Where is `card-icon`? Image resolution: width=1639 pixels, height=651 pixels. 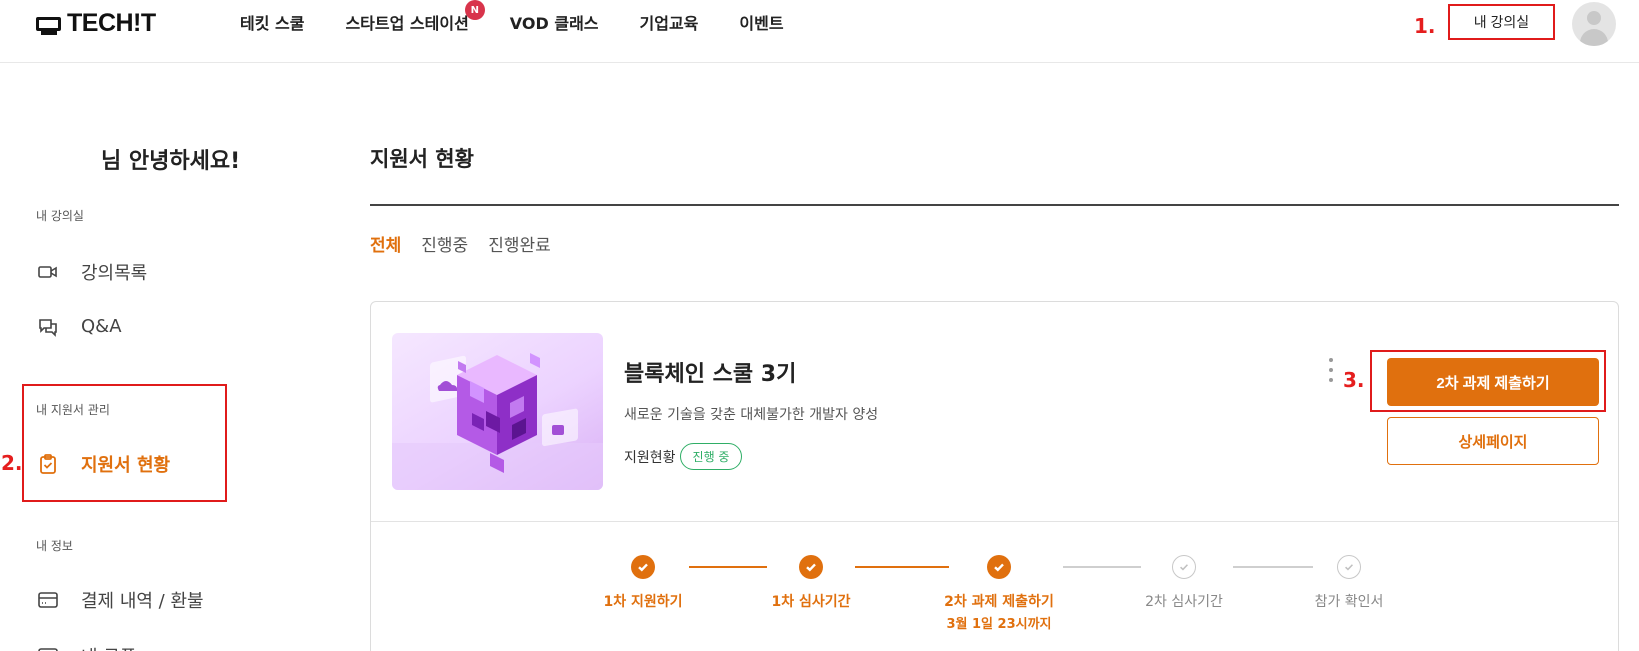 card-icon is located at coordinates (48, 600).